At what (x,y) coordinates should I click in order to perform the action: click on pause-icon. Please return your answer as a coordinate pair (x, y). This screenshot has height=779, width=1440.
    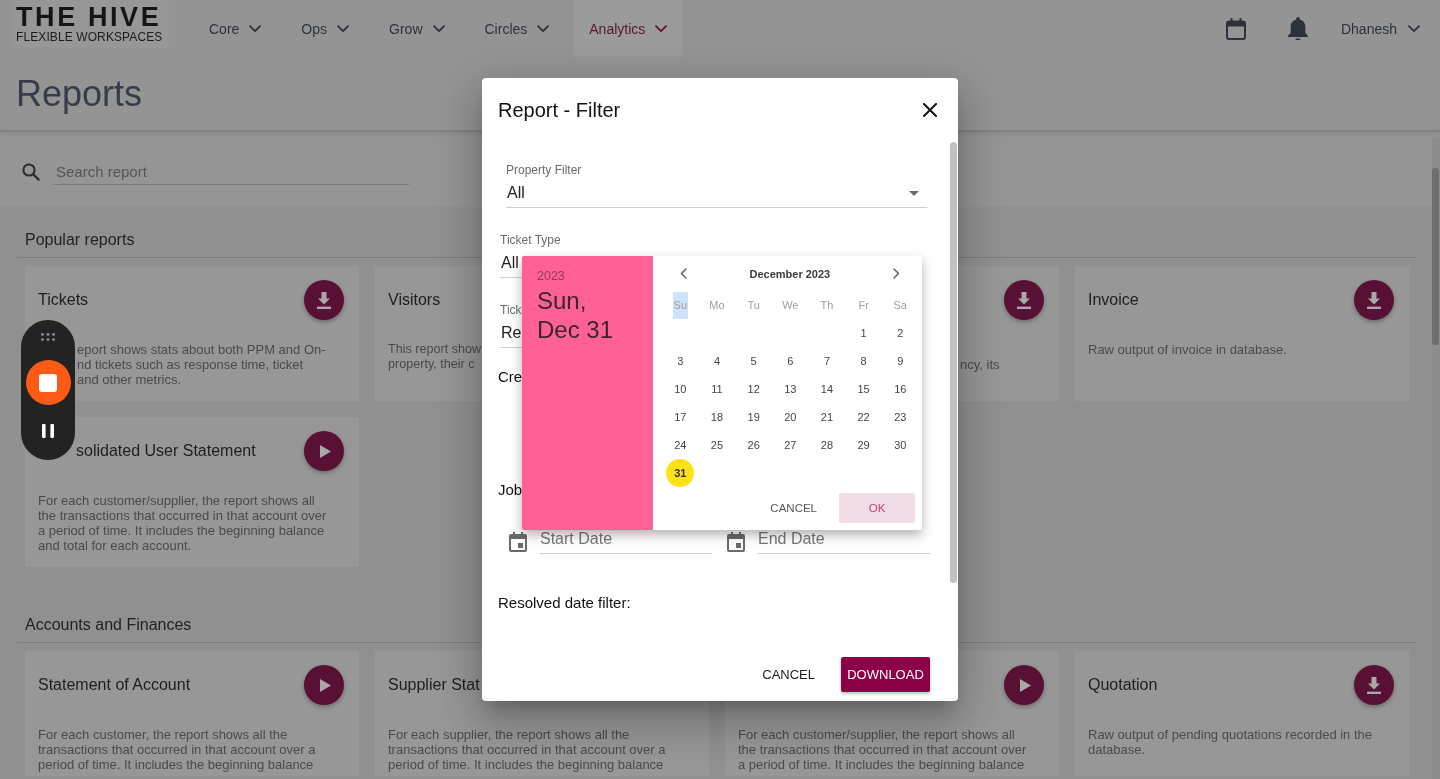
    Looking at the image, I should click on (48, 431).